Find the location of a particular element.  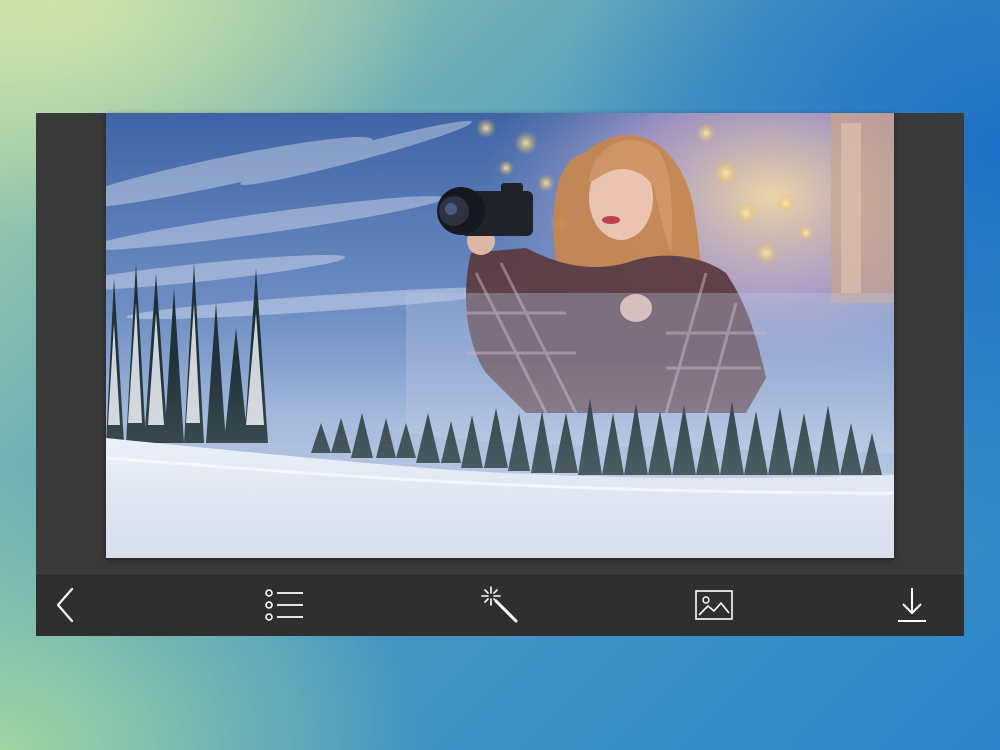

download-button is located at coordinates (912, 605).